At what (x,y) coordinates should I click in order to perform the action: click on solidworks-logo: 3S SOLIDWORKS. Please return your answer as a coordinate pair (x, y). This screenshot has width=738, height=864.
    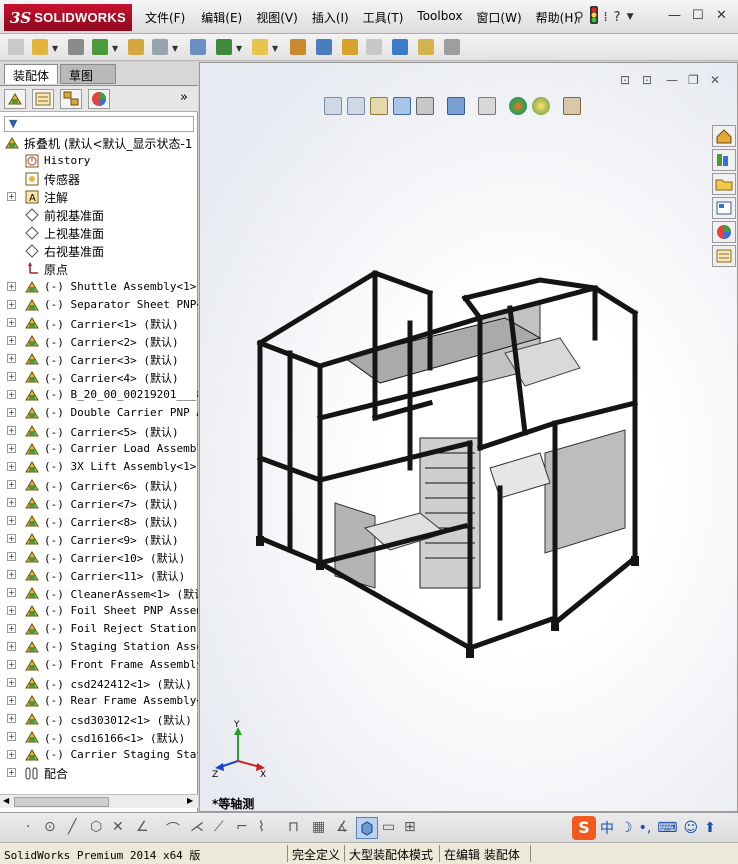
    Looking at the image, I should click on (68, 17).